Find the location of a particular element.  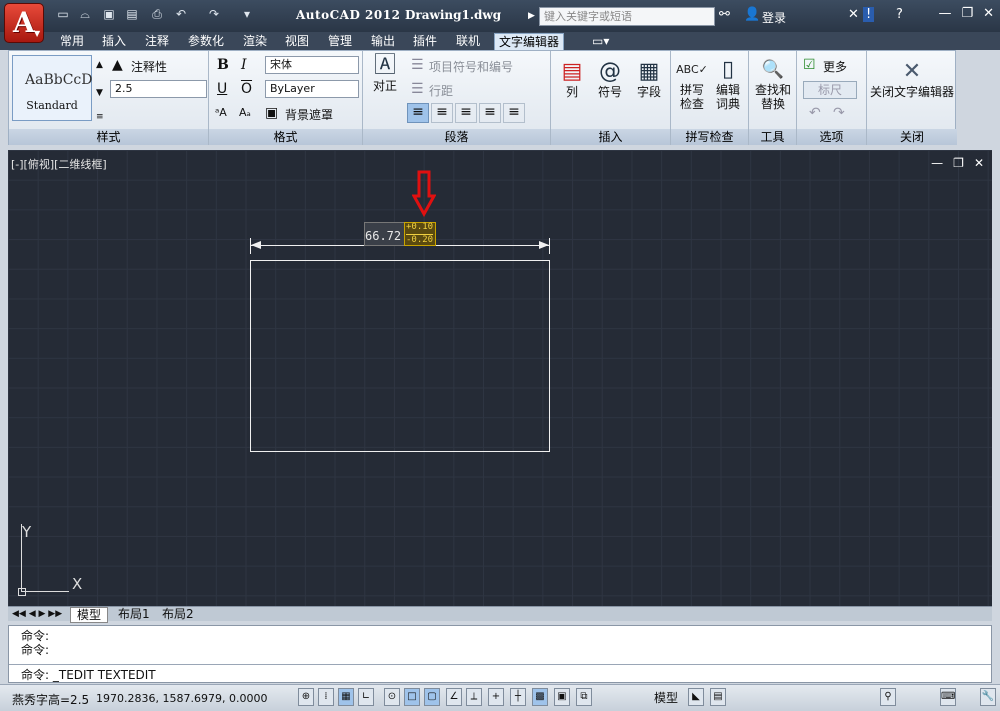

application-menu-button: A ▼ is located at coordinates (24, 23).